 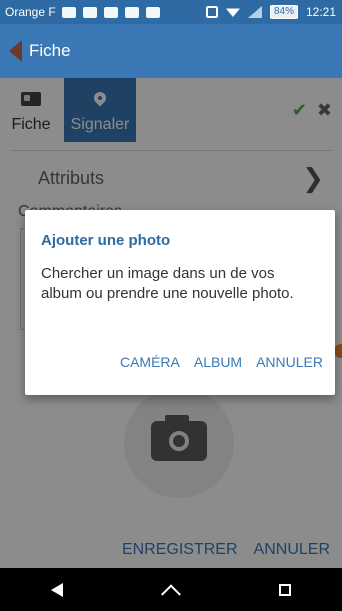 I want to click on chat-icon, so click(x=131, y=12).